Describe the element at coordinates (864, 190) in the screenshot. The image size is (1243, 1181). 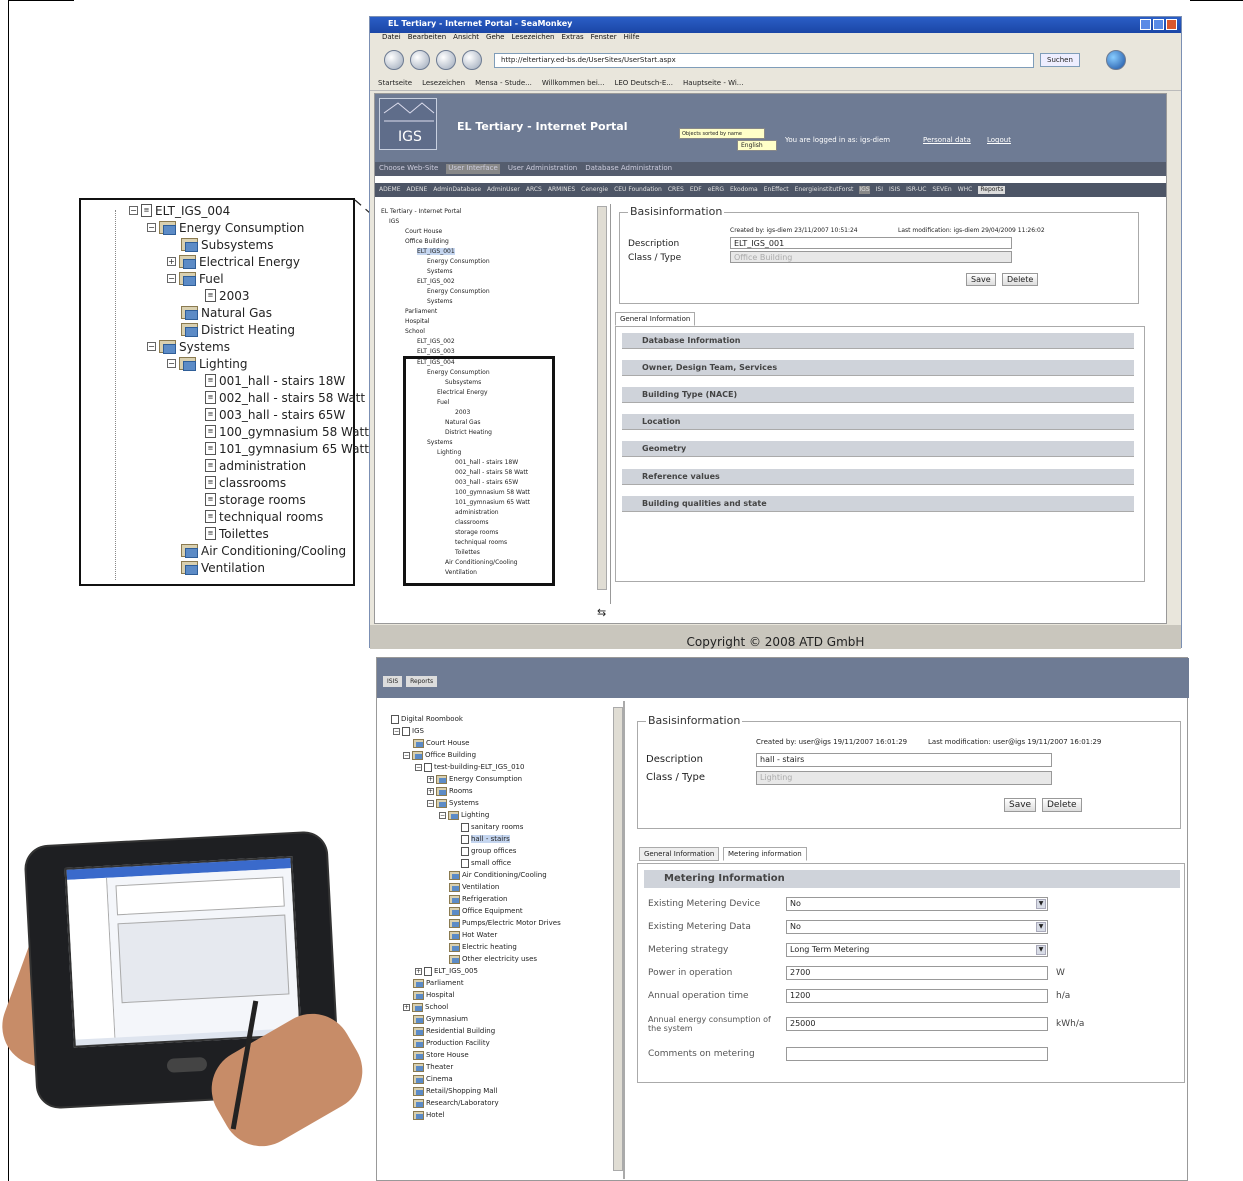
I see `partner-tab: IGS` at that location.